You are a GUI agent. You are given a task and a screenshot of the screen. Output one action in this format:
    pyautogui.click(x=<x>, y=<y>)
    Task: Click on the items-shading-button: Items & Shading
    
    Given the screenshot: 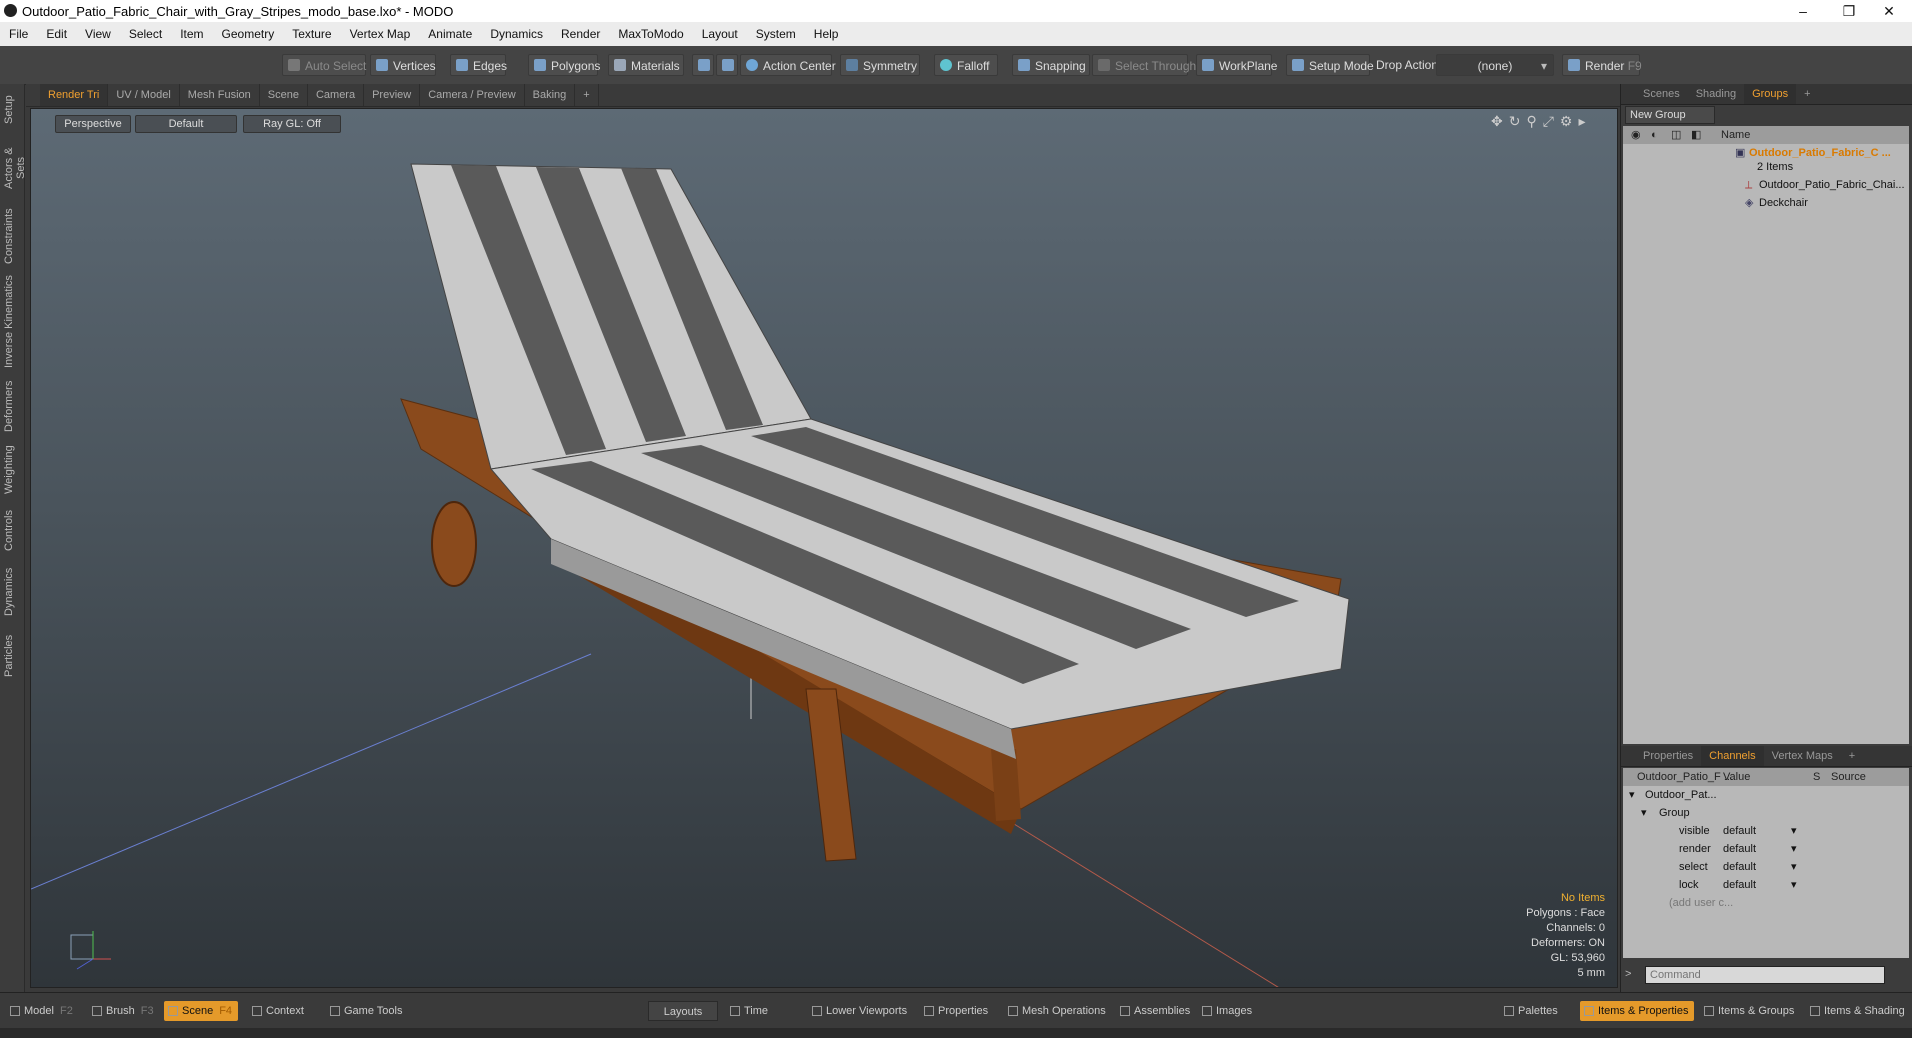 What is the action you would take?
    pyautogui.click(x=1858, y=1011)
    